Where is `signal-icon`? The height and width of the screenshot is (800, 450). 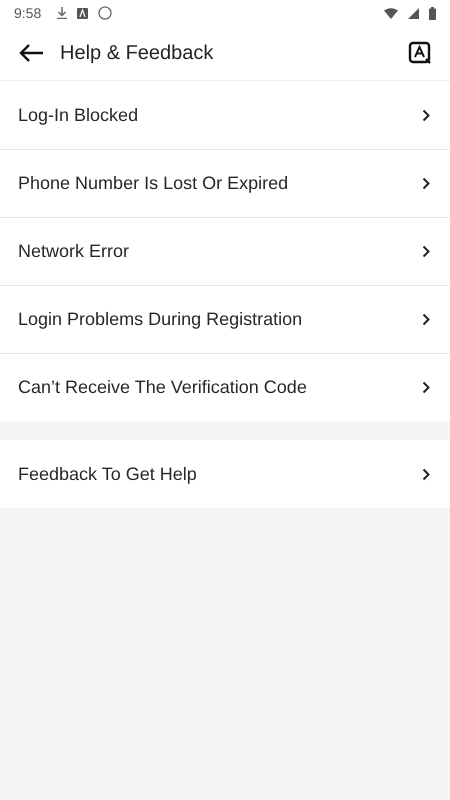
signal-icon is located at coordinates (413, 13).